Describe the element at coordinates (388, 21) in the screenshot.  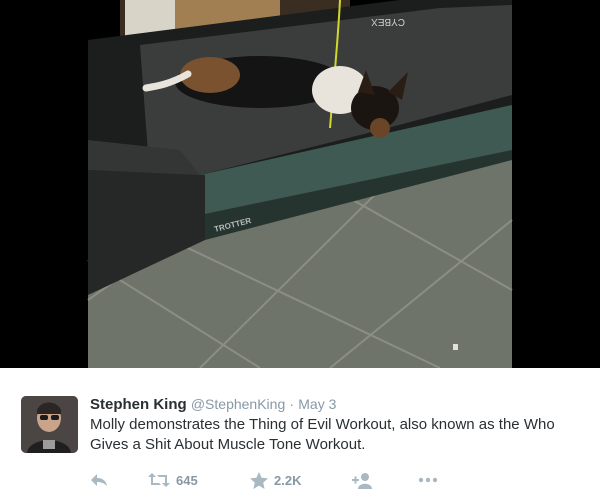
I see `svg-text: CYBEX` at that location.